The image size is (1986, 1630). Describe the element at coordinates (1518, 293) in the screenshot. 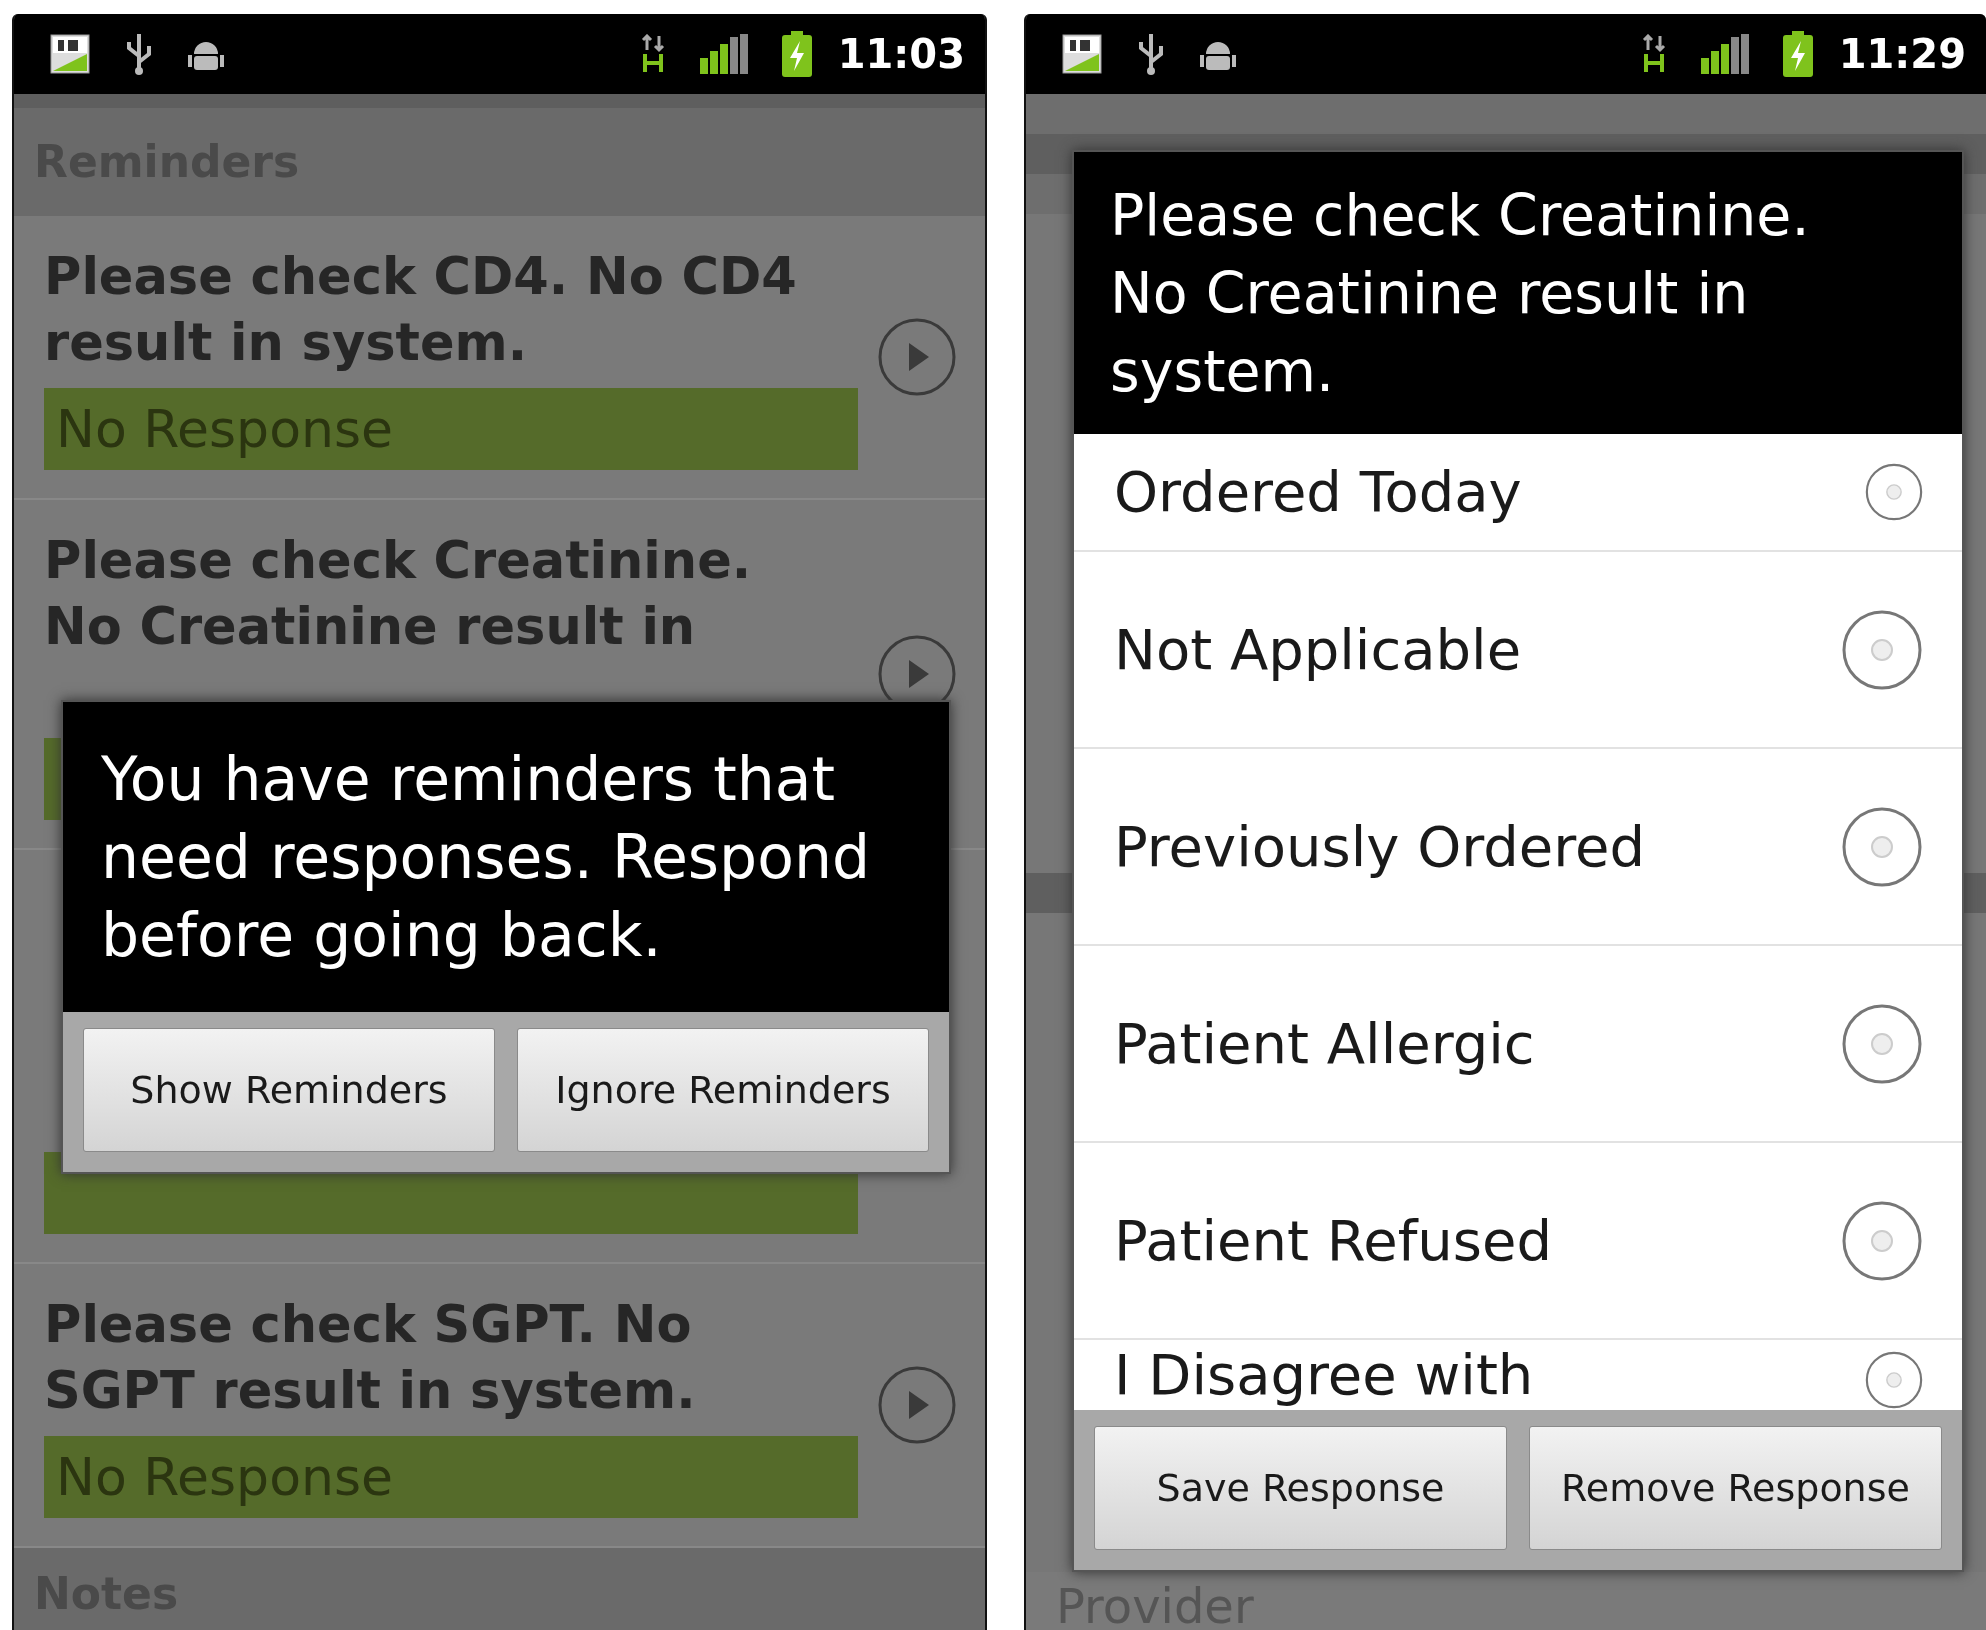

I see `dialog-title: Please check Creatinine. No Creatinine result in system.` at that location.